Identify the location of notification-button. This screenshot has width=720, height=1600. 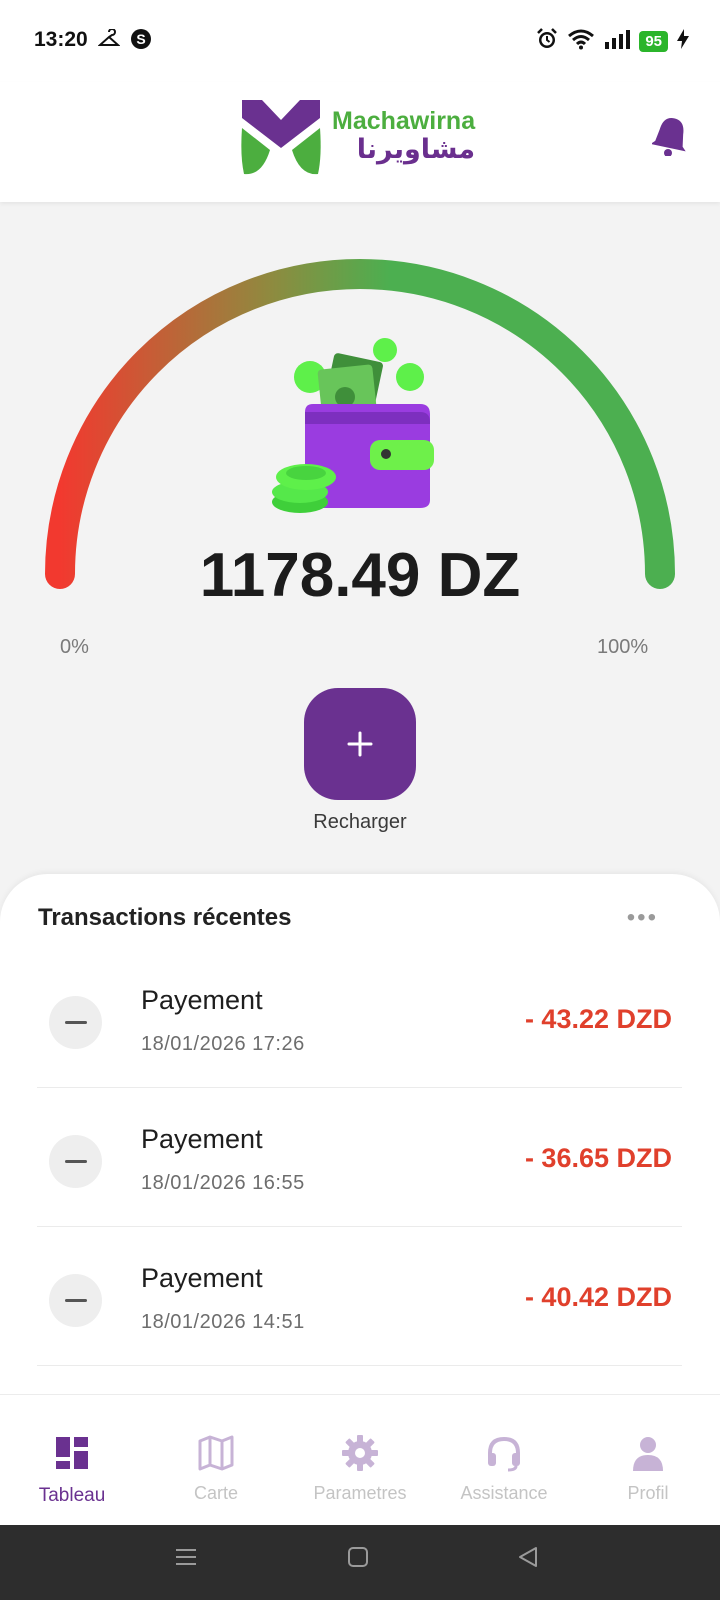
(670, 137).